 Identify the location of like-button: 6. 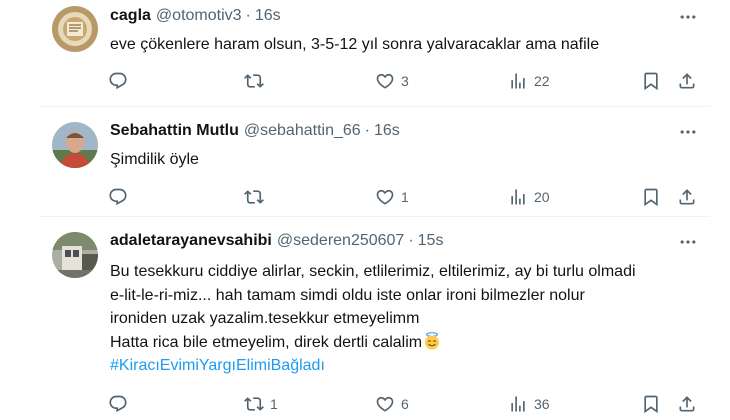
(392, 404).